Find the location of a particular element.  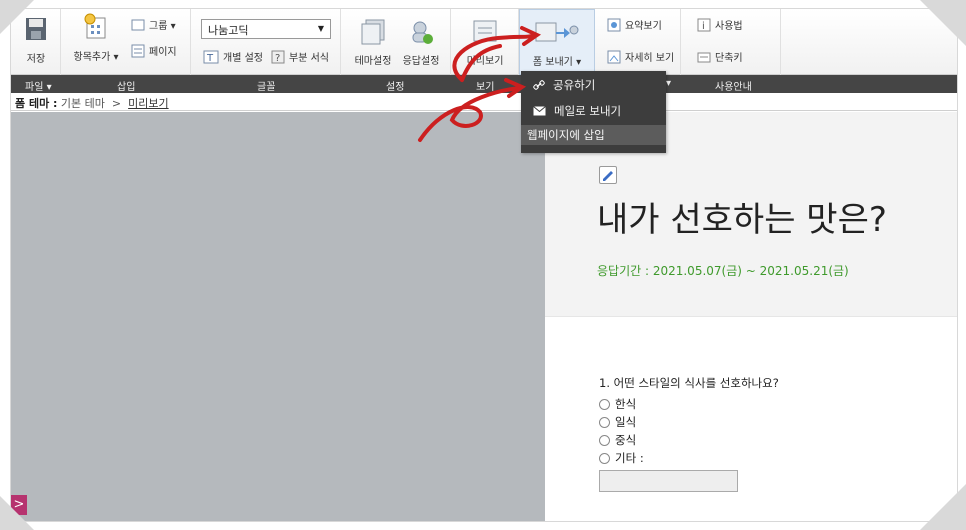

info-icon: i is located at coordinates (704, 25).